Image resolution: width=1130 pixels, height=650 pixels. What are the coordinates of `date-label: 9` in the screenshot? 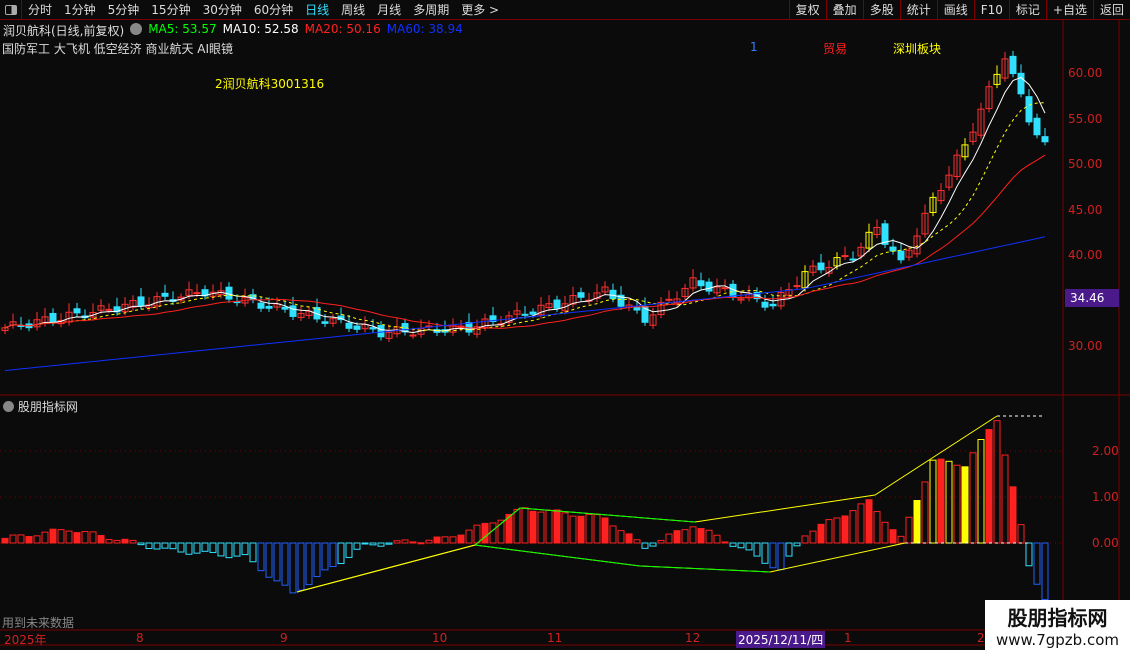 It's located at (284, 638).